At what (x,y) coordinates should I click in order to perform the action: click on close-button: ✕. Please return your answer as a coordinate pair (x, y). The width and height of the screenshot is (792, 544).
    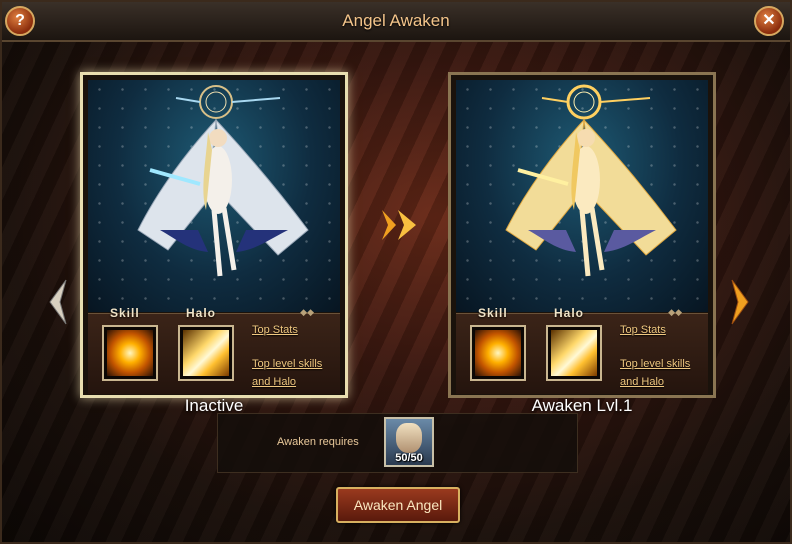
    Looking at the image, I should click on (769, 21).